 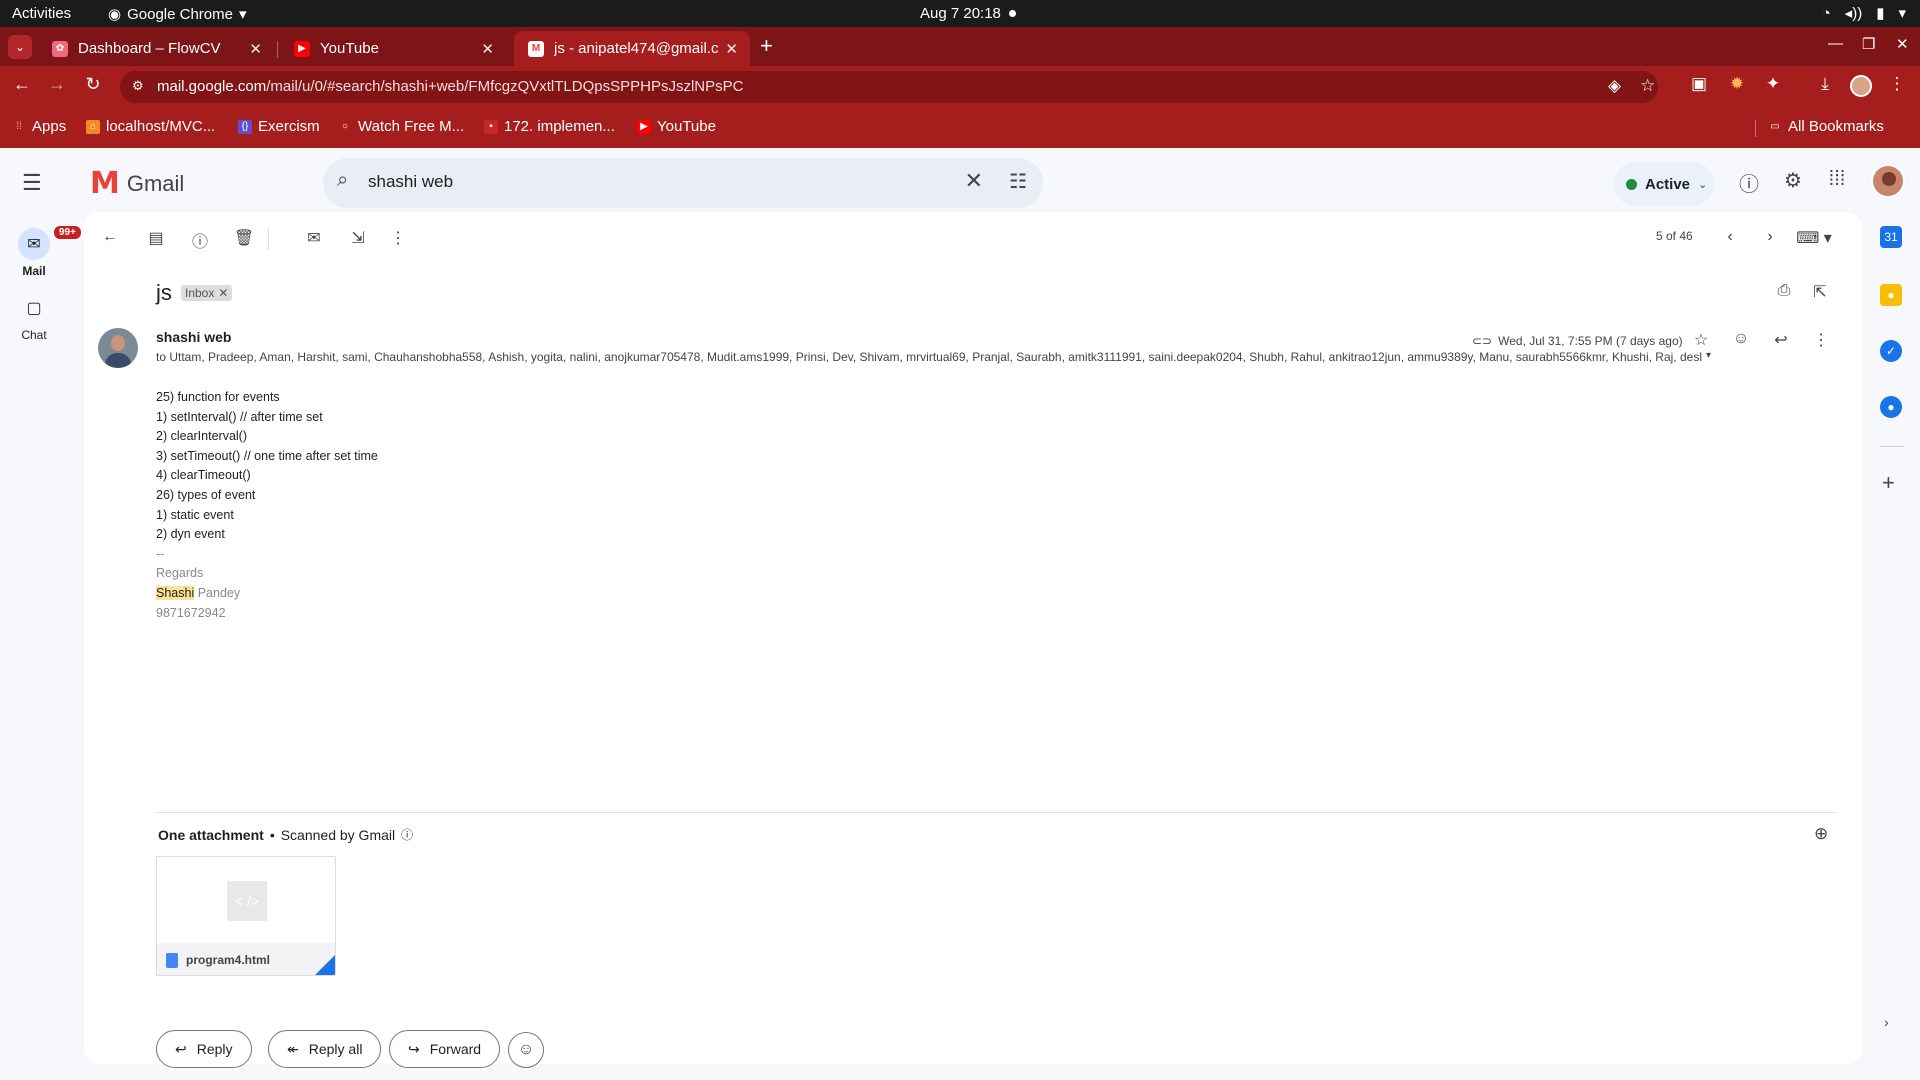 What do you see at coordinates (22, 84) in the screenshot?
I see `back-icon: ←` at bounding box center [22, 84].